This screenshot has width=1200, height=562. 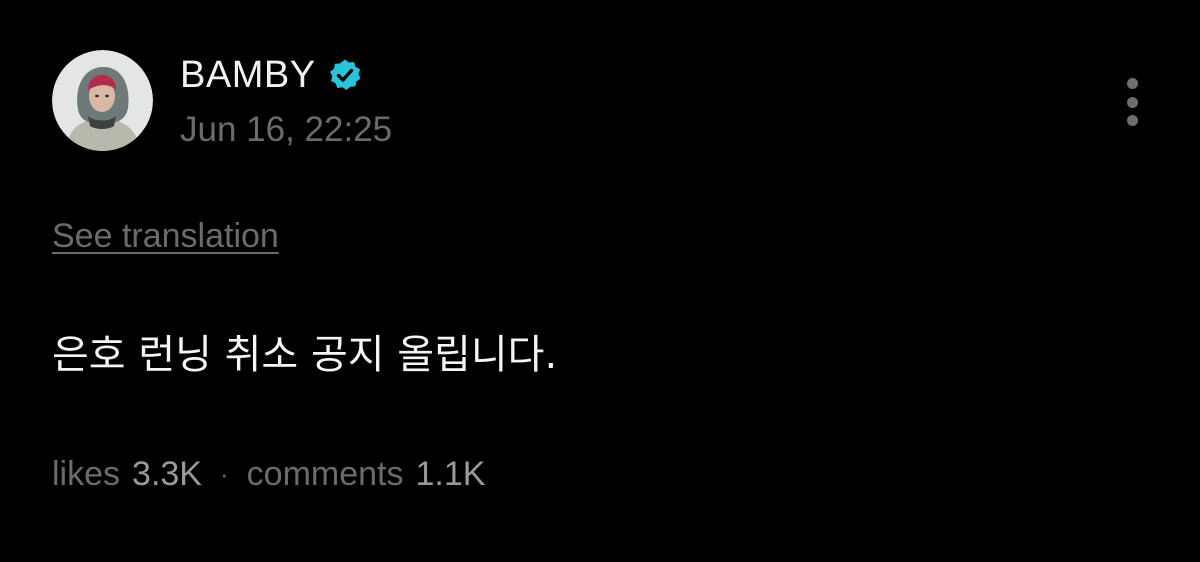 I want to click on see-translation-link: See translation, so click(x=165, y=236).